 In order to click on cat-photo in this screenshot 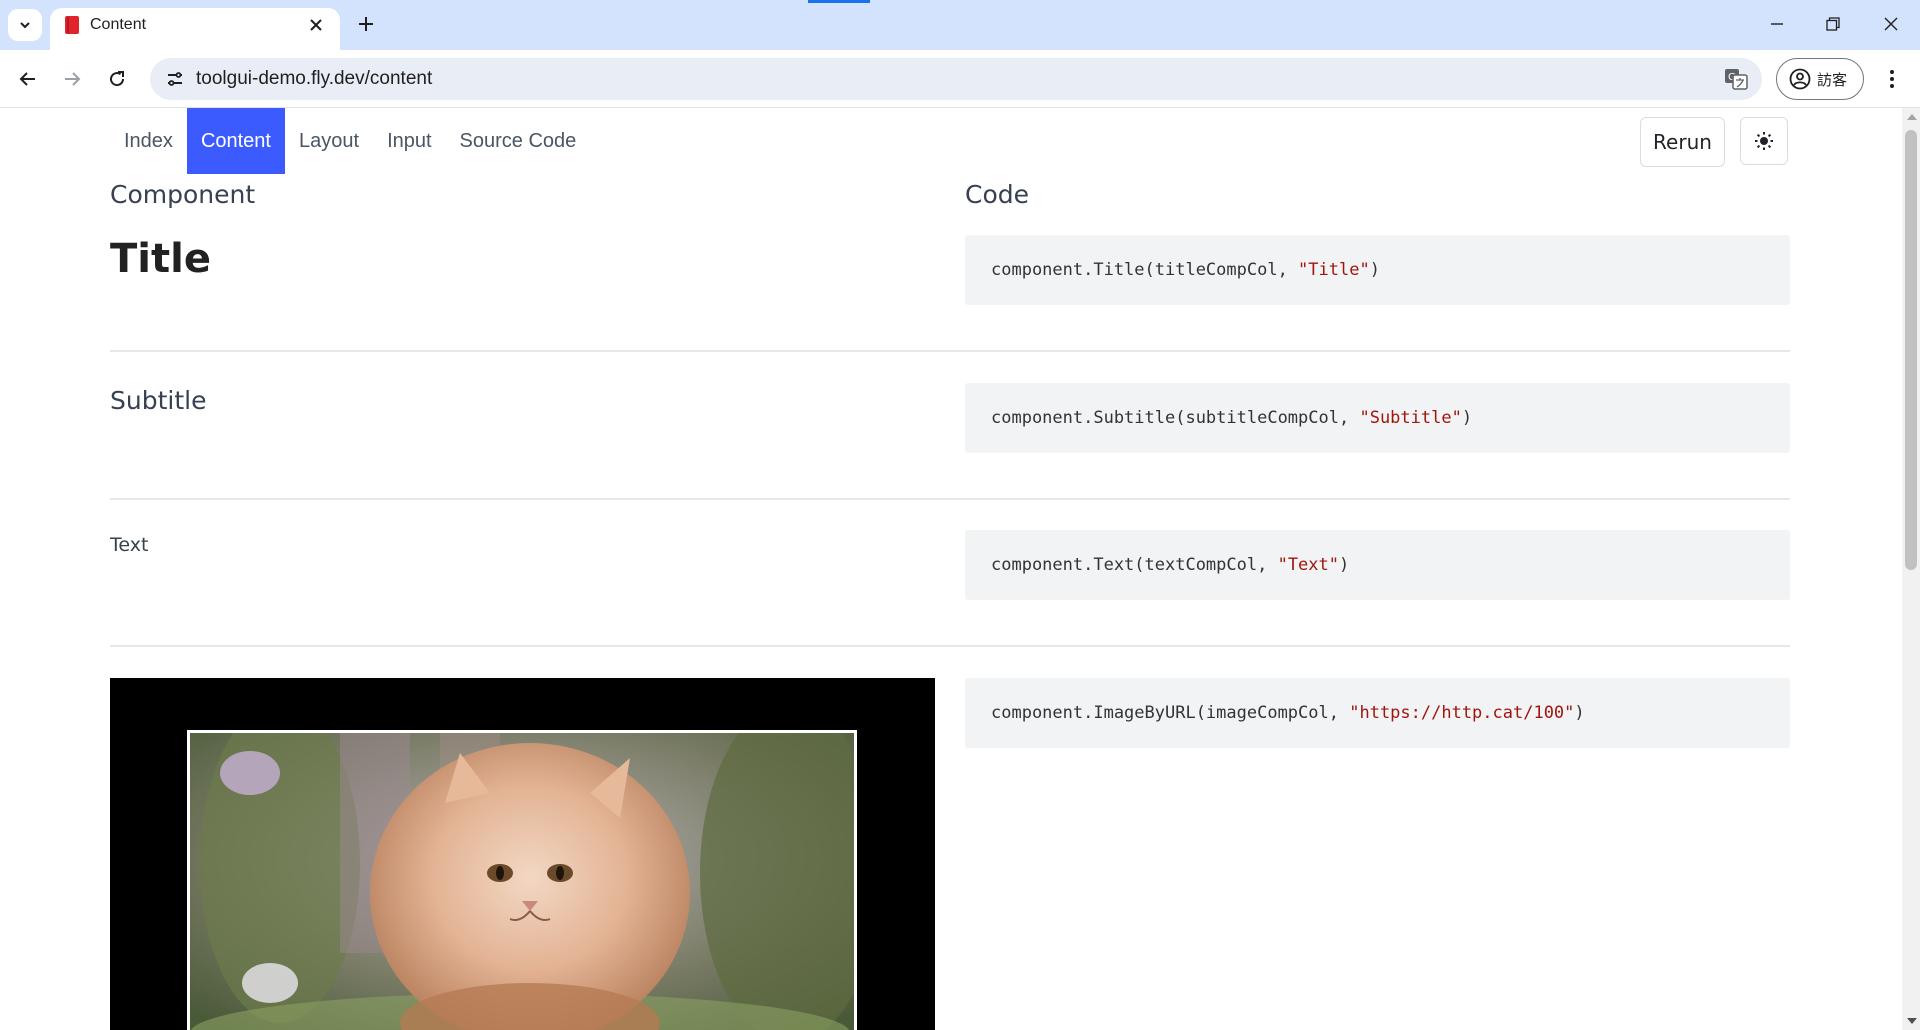, I will do `click(522, 881)`.